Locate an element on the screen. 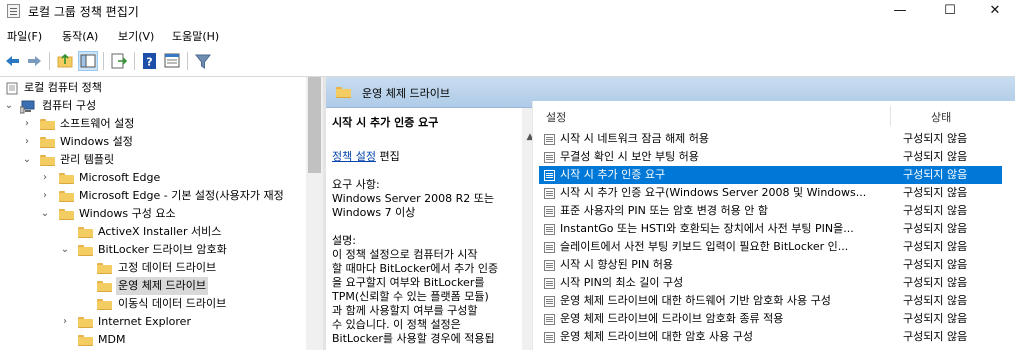 This screenshot has height=350, width=1015. edit-policy-link: 정책 설정 is located at coordinates (354, 156).